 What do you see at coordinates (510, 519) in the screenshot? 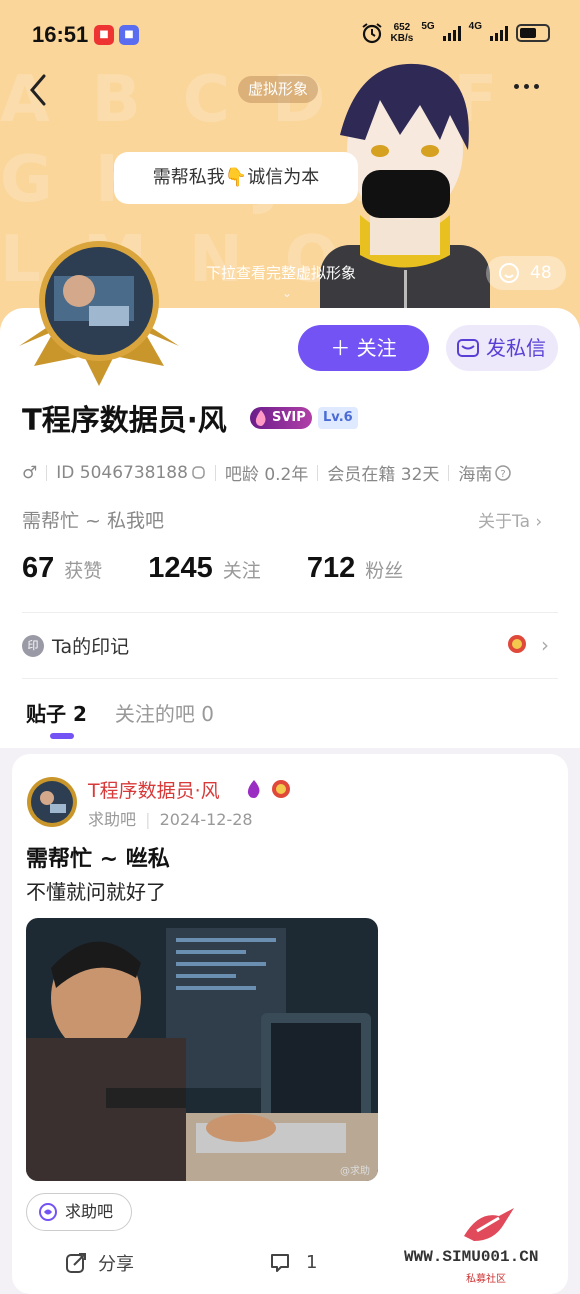
I see `about-link: 关于Ta ›` at bounding box center [510, 519].